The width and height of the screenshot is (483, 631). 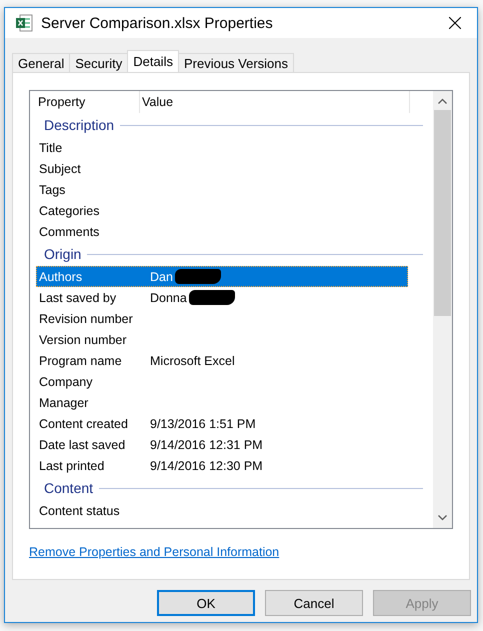 What do you see at coordinates (83, 339) in the screenshot?
I see `property-name: Version number` at bounding box center [83, 339].